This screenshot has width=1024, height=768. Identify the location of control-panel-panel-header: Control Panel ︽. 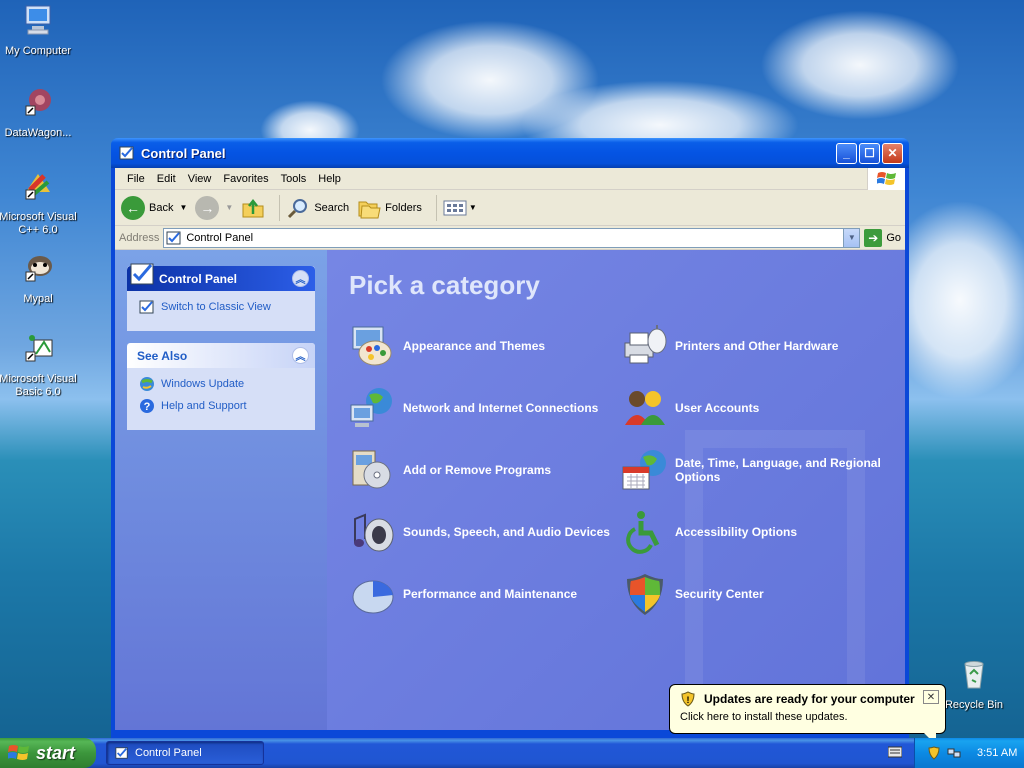
(221, 277).